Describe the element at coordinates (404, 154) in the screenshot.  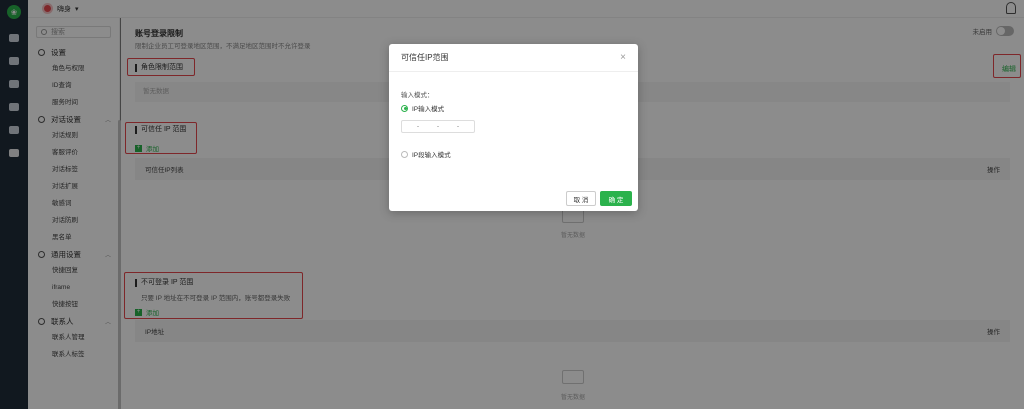
I see `radio-unchecked-icon` at that location.